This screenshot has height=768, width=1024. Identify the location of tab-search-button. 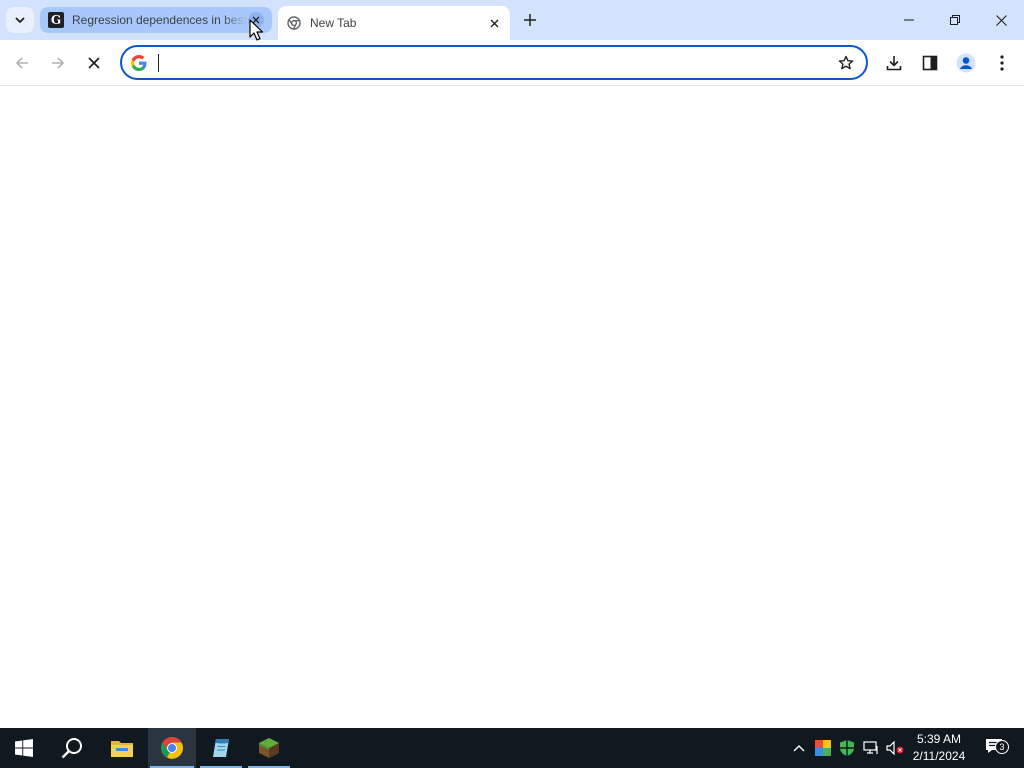
(20, 20).